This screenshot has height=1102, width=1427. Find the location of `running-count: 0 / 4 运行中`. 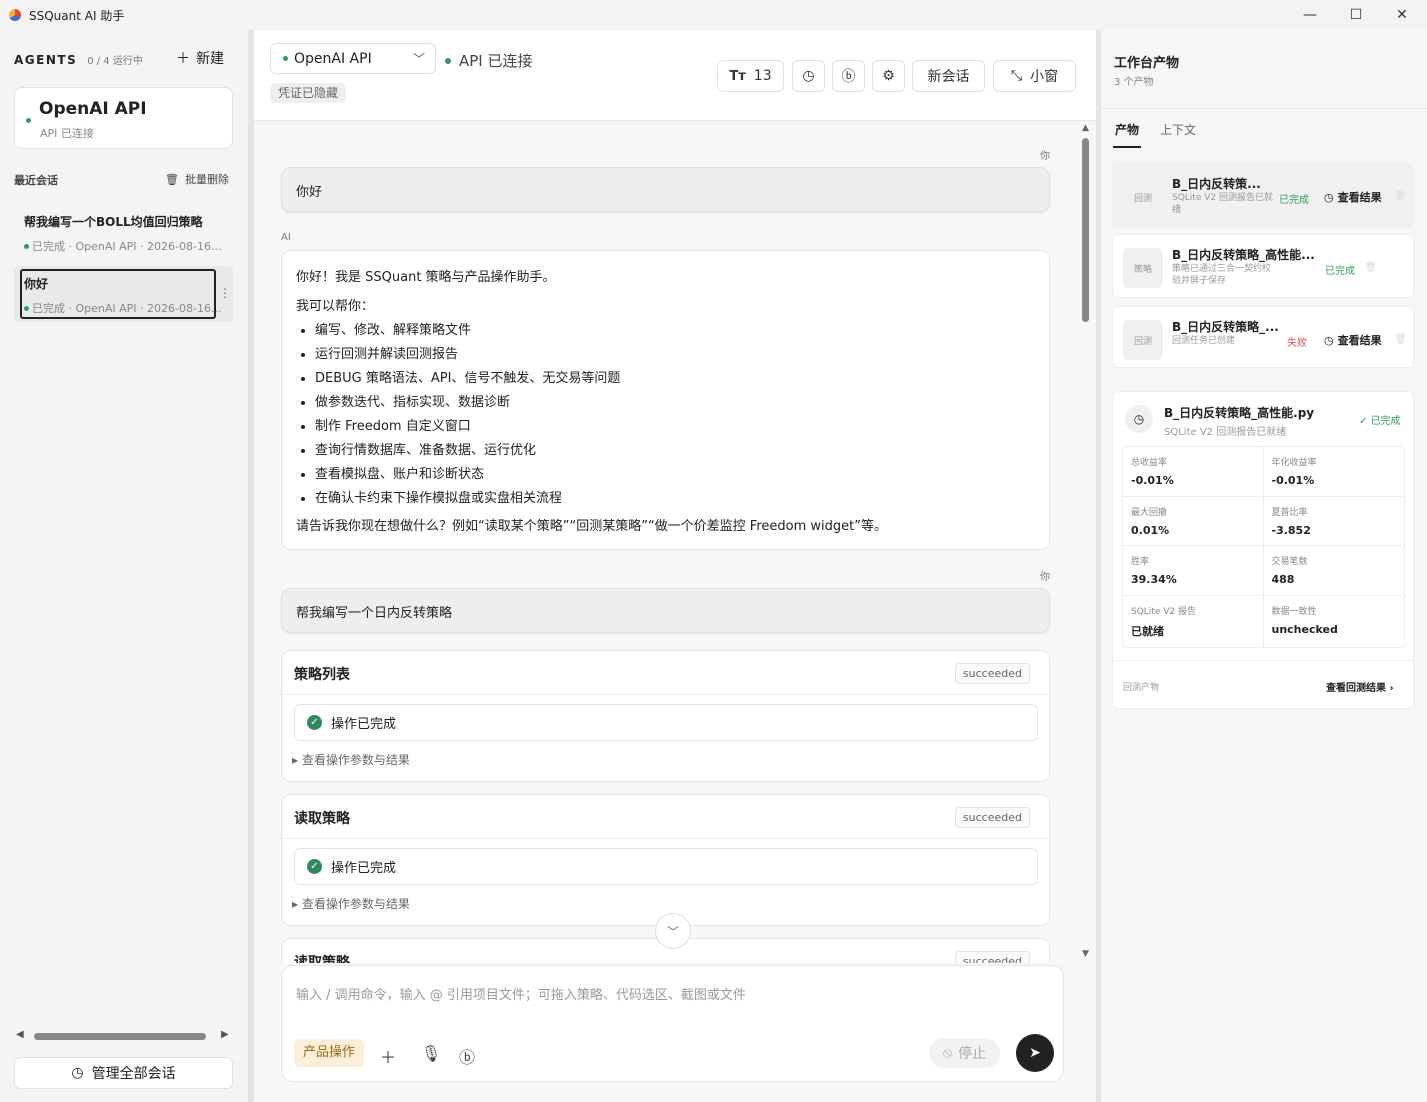

running-count: 0 / 4 运行中 is located at coordinates (115, 61).